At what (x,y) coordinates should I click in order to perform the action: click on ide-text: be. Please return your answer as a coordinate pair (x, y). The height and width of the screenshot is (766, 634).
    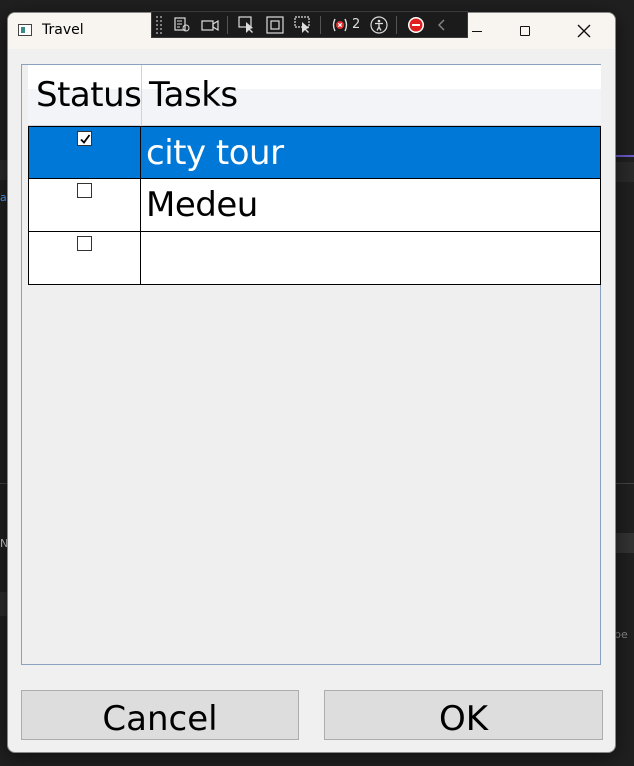
    Looking at the image, I should click on (621, 634).